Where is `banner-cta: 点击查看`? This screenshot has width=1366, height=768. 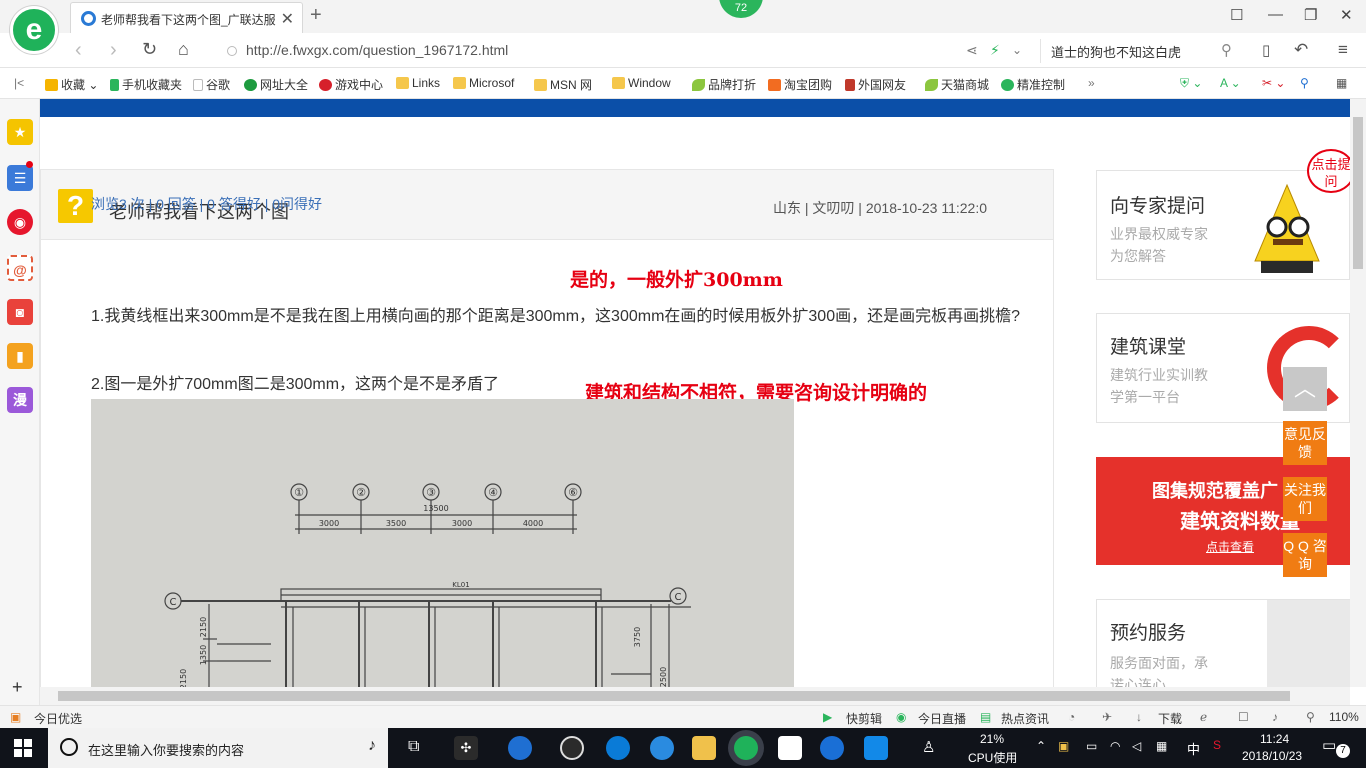 banner-cta: 点击查看 is located at coordinates (1230, 546).